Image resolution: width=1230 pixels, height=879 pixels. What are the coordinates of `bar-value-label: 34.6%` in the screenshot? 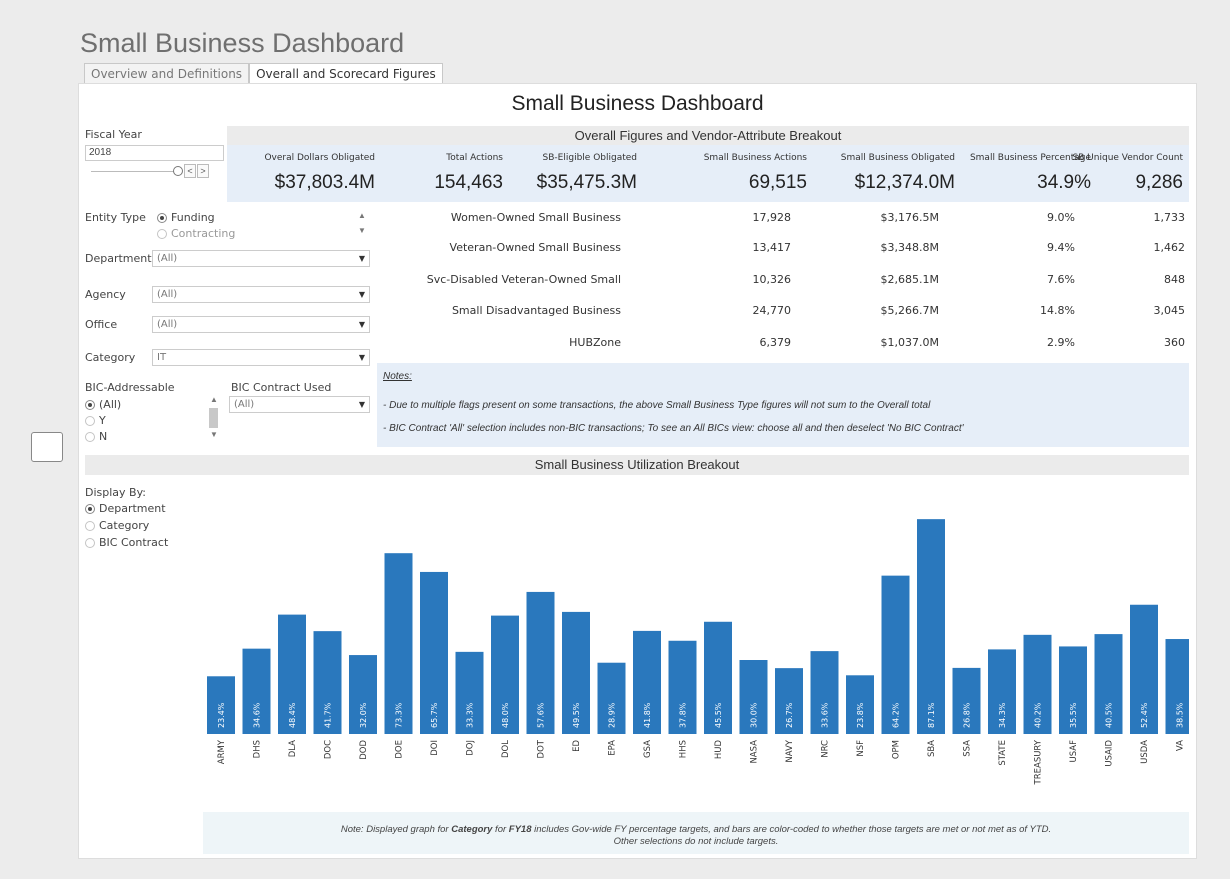 It's located at (257, 715).